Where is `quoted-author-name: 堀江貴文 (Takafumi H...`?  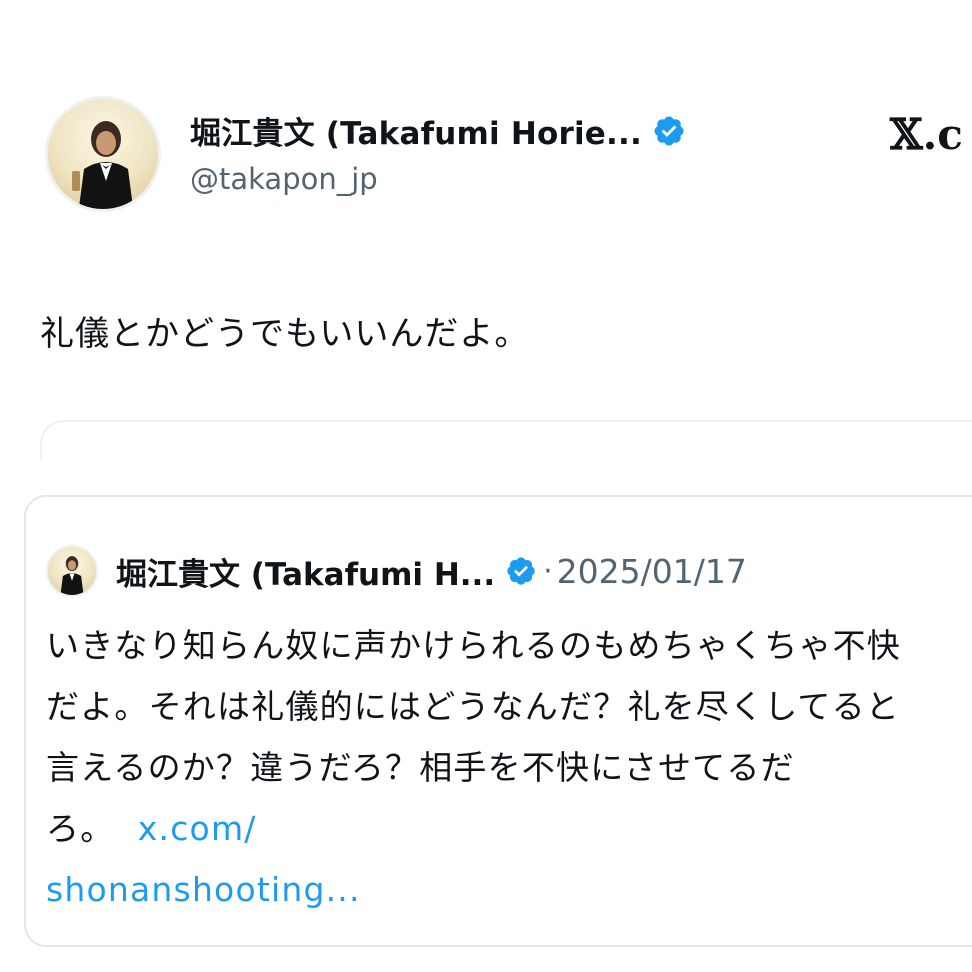 quoted-author-name: 堀江貴文 (Takafumi H... is located at coordinates (305, 571).